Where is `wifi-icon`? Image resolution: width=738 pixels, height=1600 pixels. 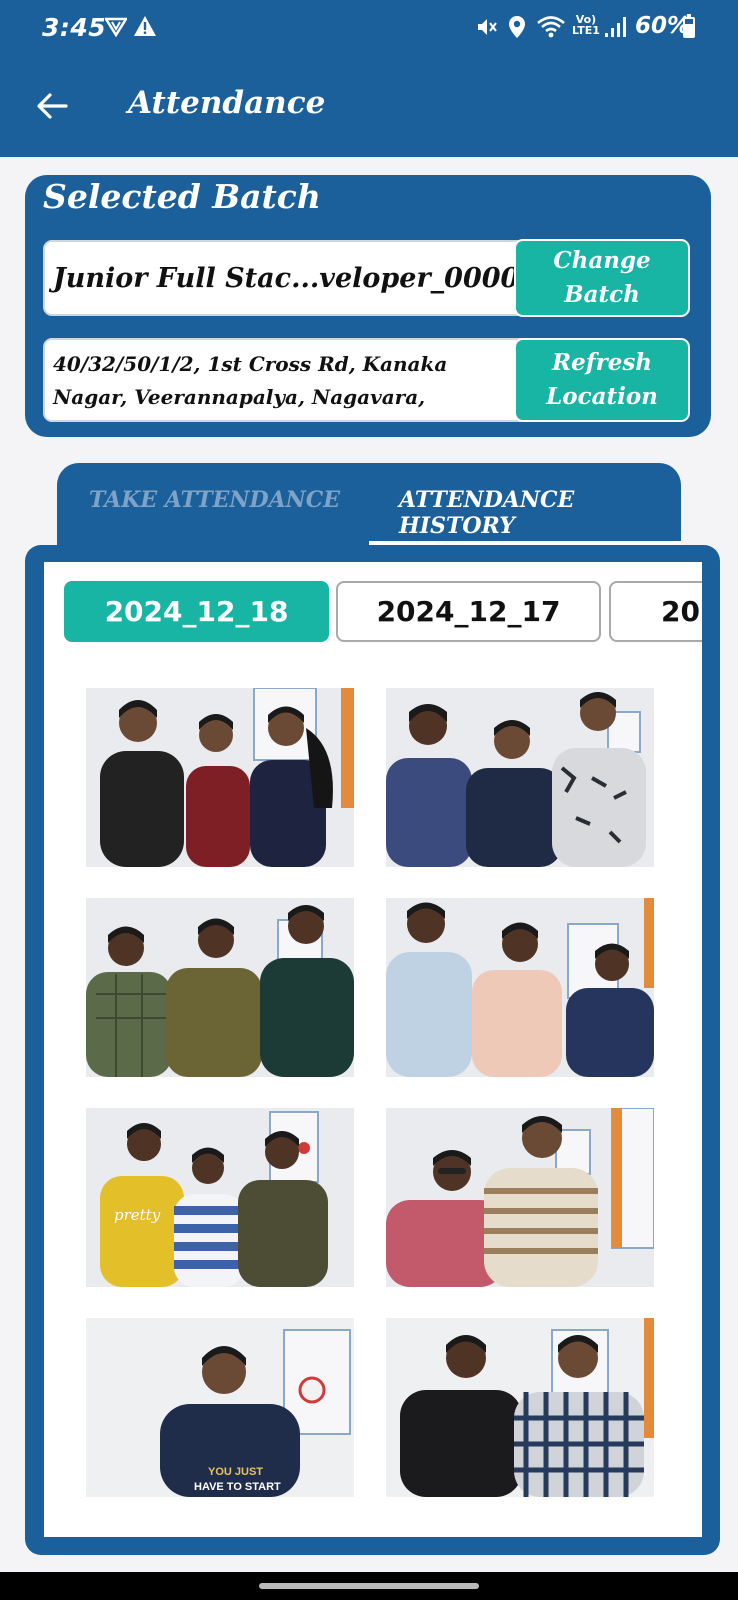 wifi-icon is located at coordinates (551, 27).